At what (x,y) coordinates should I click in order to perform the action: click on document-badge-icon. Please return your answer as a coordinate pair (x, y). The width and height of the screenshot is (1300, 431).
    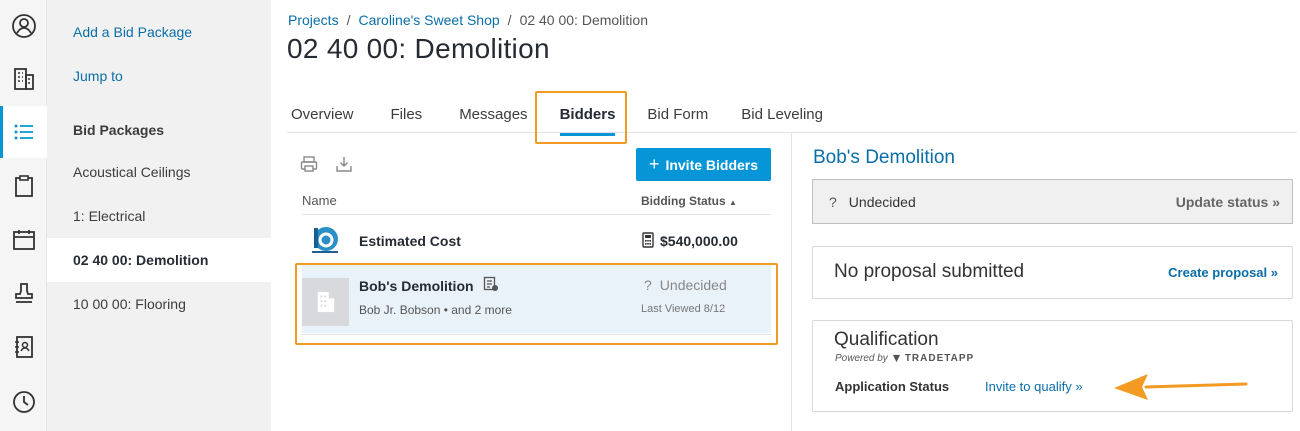
    Looking at the image, I should click on (490, 283).